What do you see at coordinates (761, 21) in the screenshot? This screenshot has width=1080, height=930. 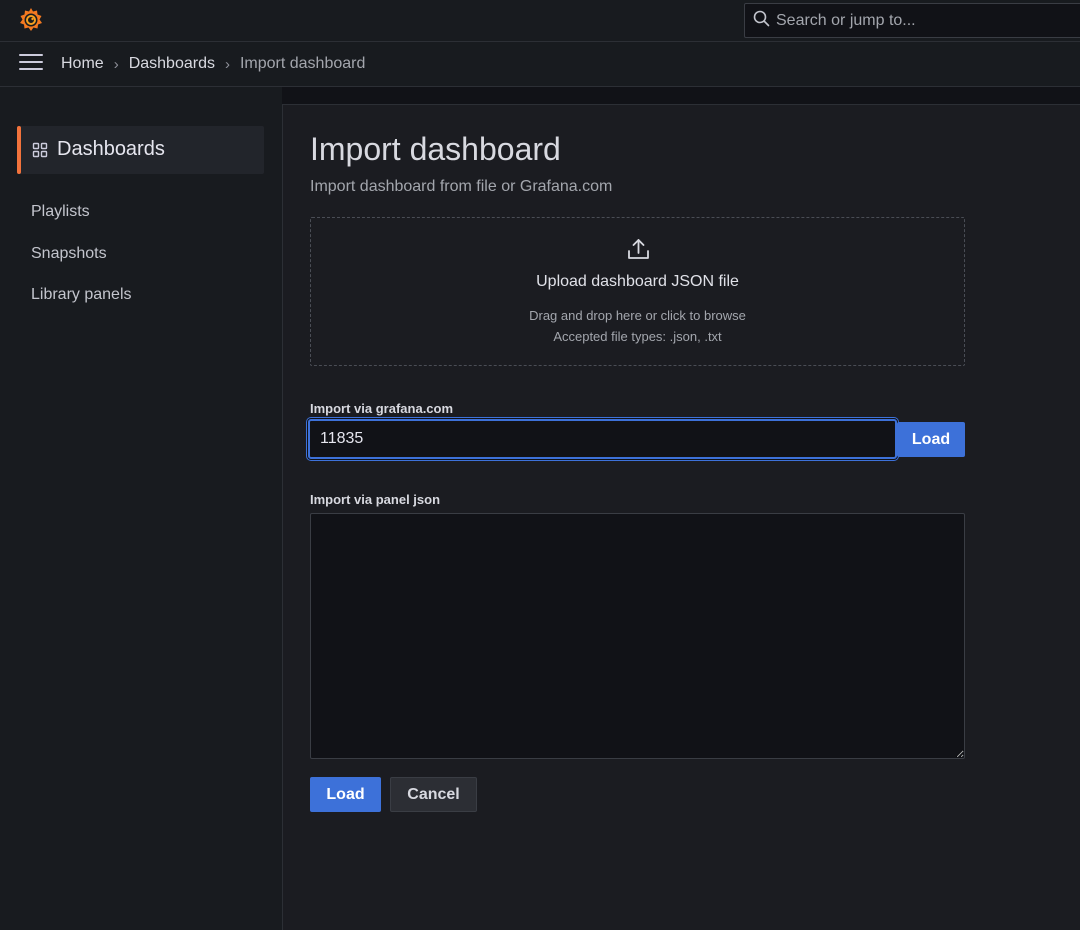 I see `search-icon` at bounding box center [761, 21].